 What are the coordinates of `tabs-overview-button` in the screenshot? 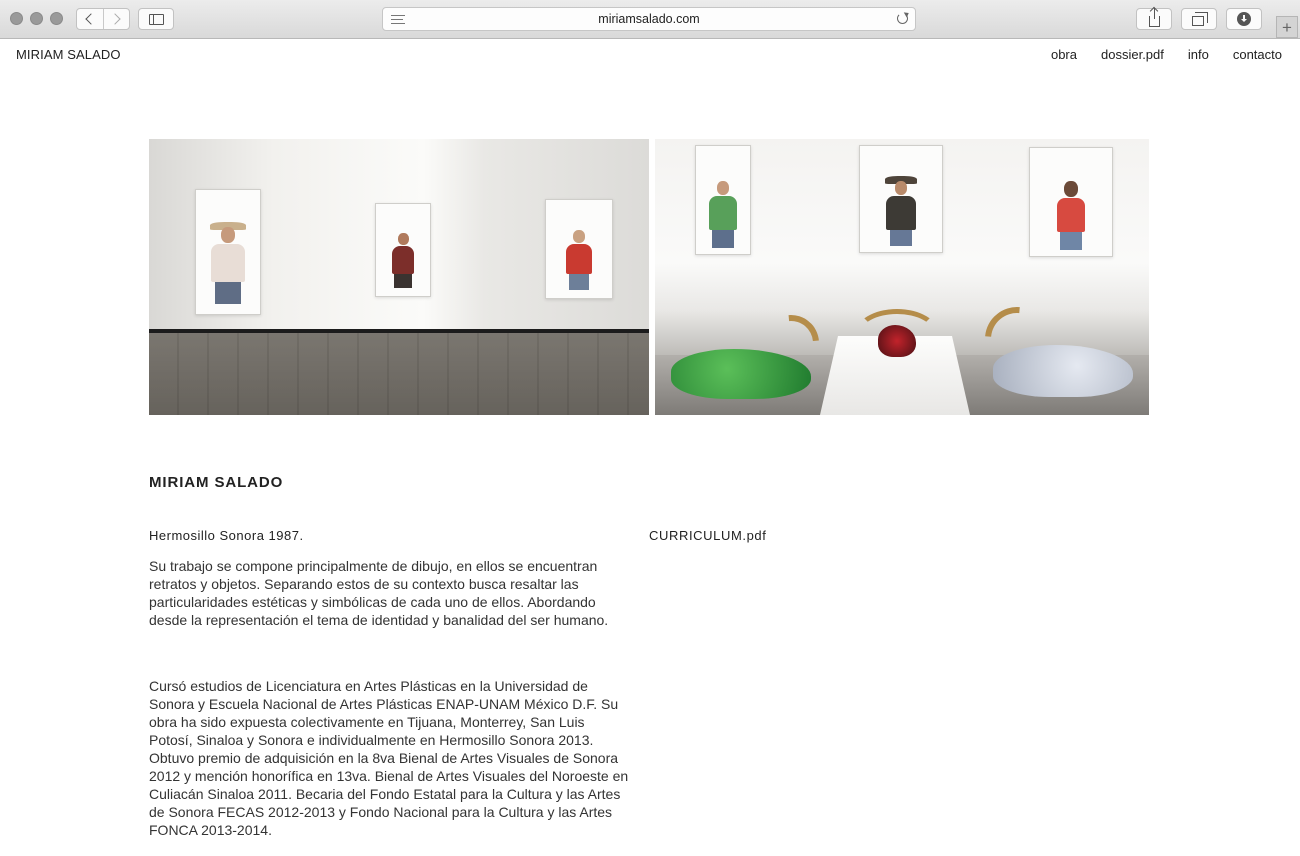 It's located at (1199, 19).